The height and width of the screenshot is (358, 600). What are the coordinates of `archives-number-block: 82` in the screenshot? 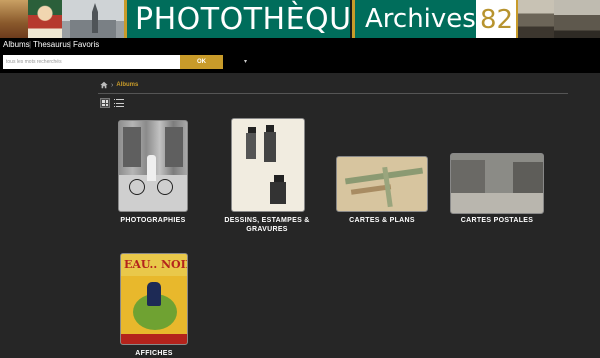 It's located at (496, 19).